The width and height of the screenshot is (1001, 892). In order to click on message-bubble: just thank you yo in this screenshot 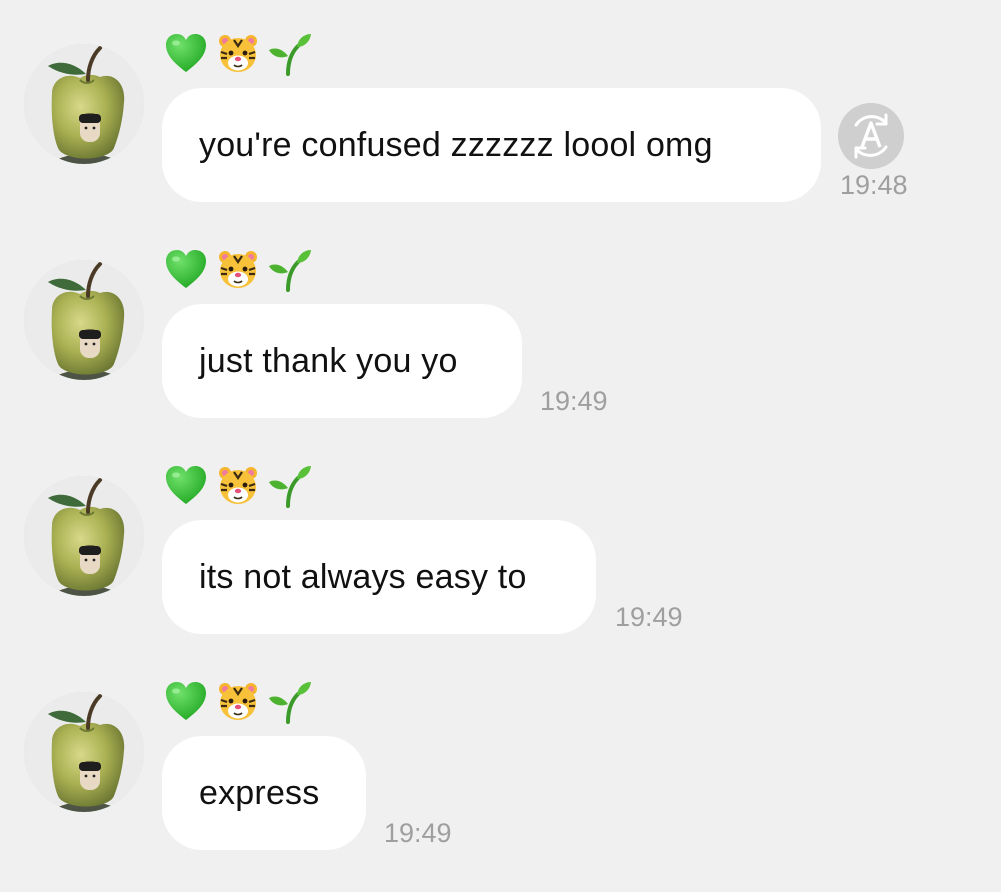, I will do `click(342, 361)`.